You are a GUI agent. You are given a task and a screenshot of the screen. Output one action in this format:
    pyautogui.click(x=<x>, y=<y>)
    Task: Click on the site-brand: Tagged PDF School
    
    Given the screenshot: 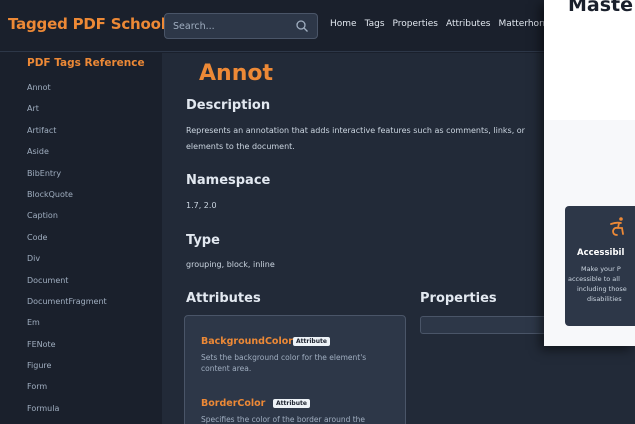 What is the action you would take?
    pyautogui.click(x=87, y=24)
    